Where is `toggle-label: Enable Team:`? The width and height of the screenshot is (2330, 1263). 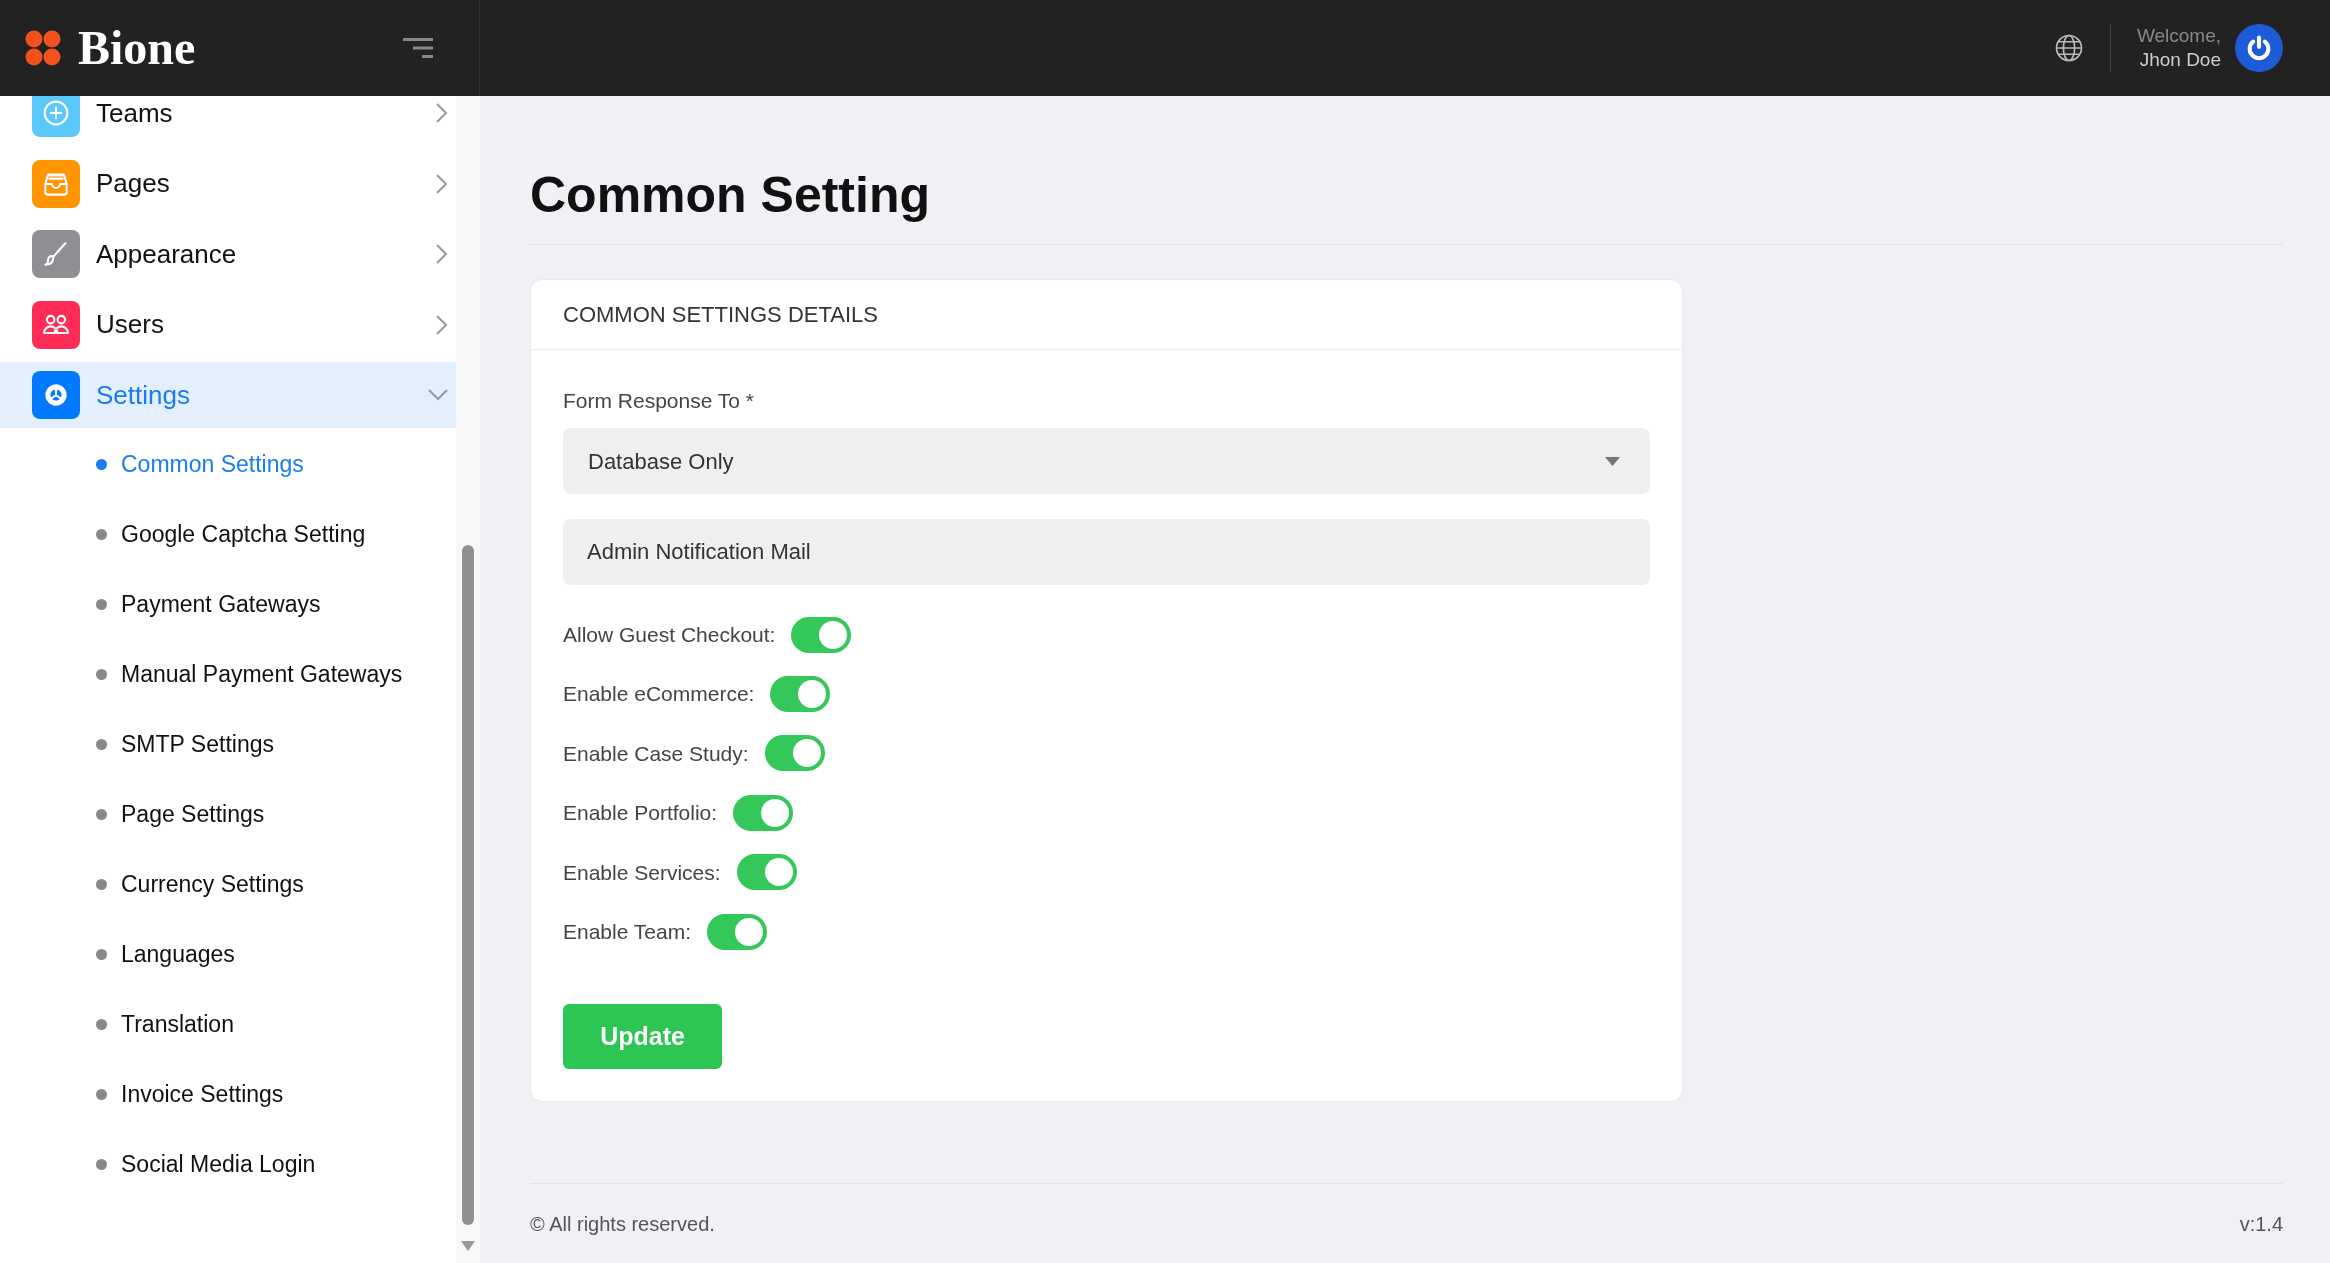 toggle-label: Enable Team: is located at coordinates (627, 931).